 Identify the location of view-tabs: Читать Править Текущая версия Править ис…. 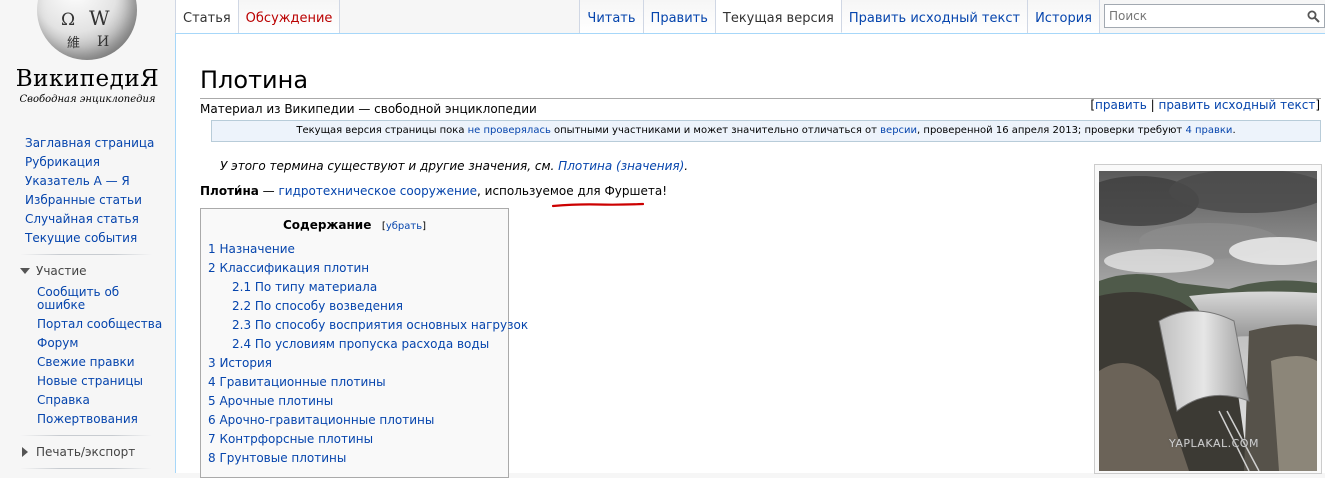
(839, 16).